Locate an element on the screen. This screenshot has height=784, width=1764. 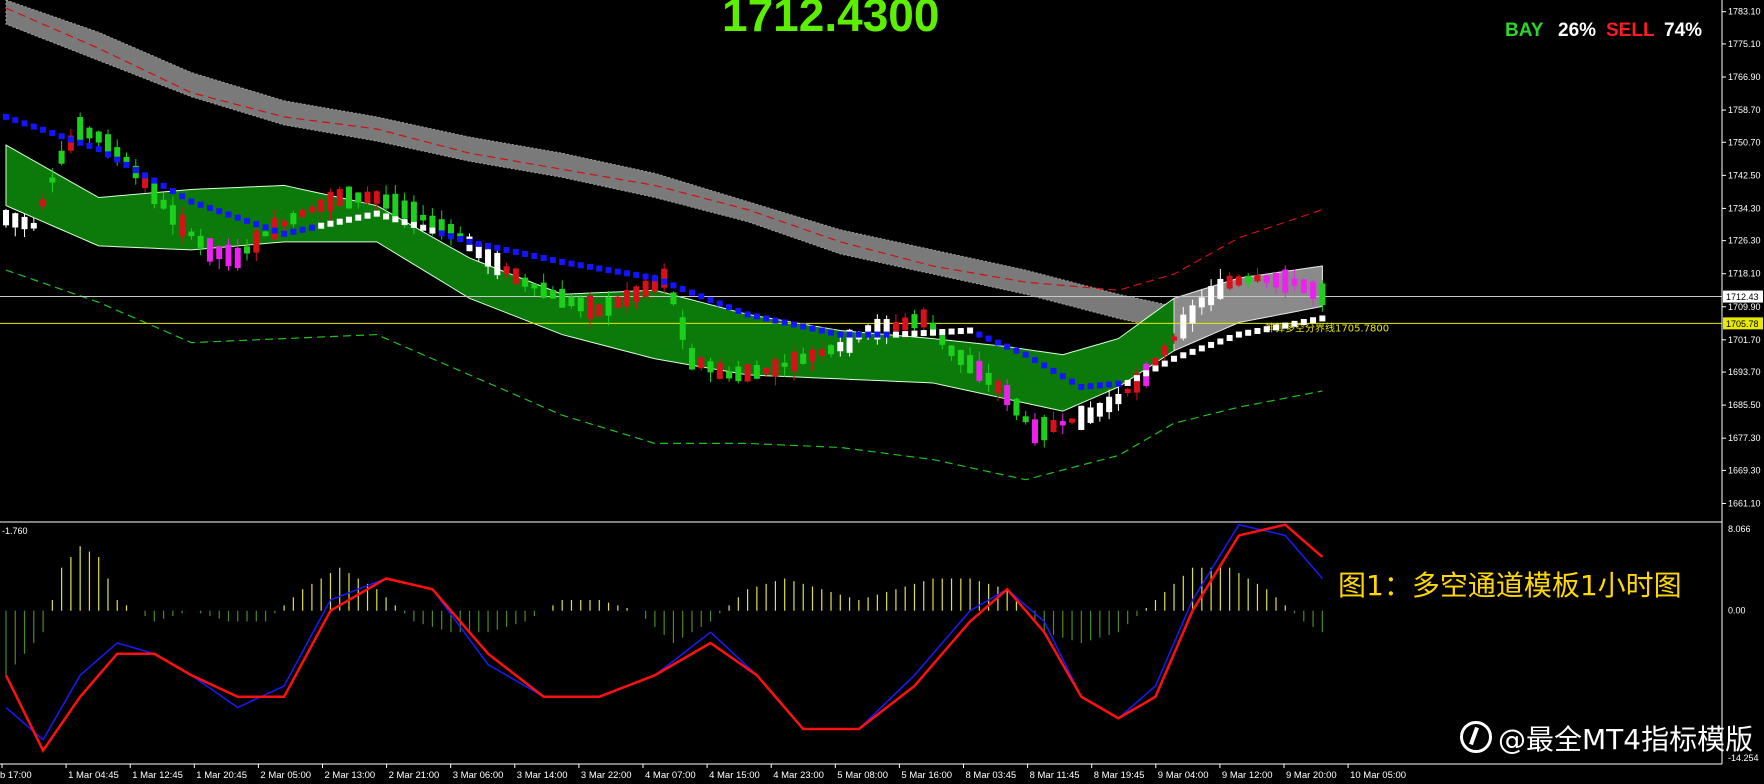
price-tick-label: 1701.70 is located at coordinates (1744, 340).